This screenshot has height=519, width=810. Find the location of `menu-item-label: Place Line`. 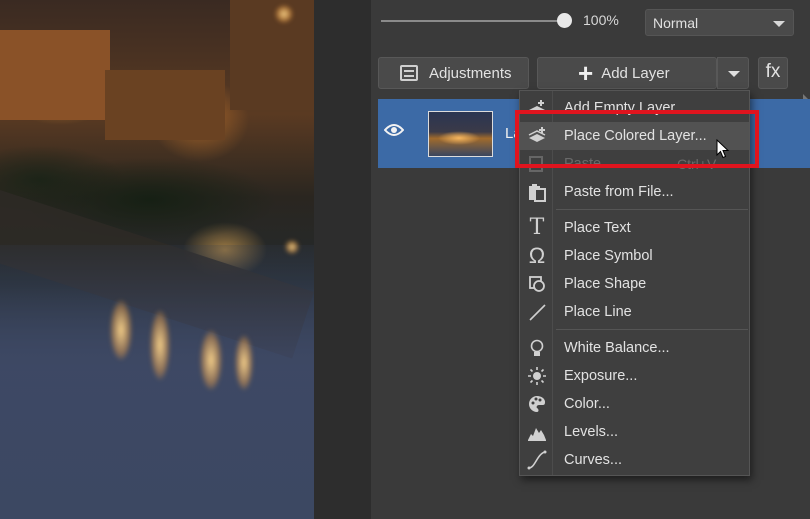

menu-item-label: Place Line is located at coordinates (598, 312).